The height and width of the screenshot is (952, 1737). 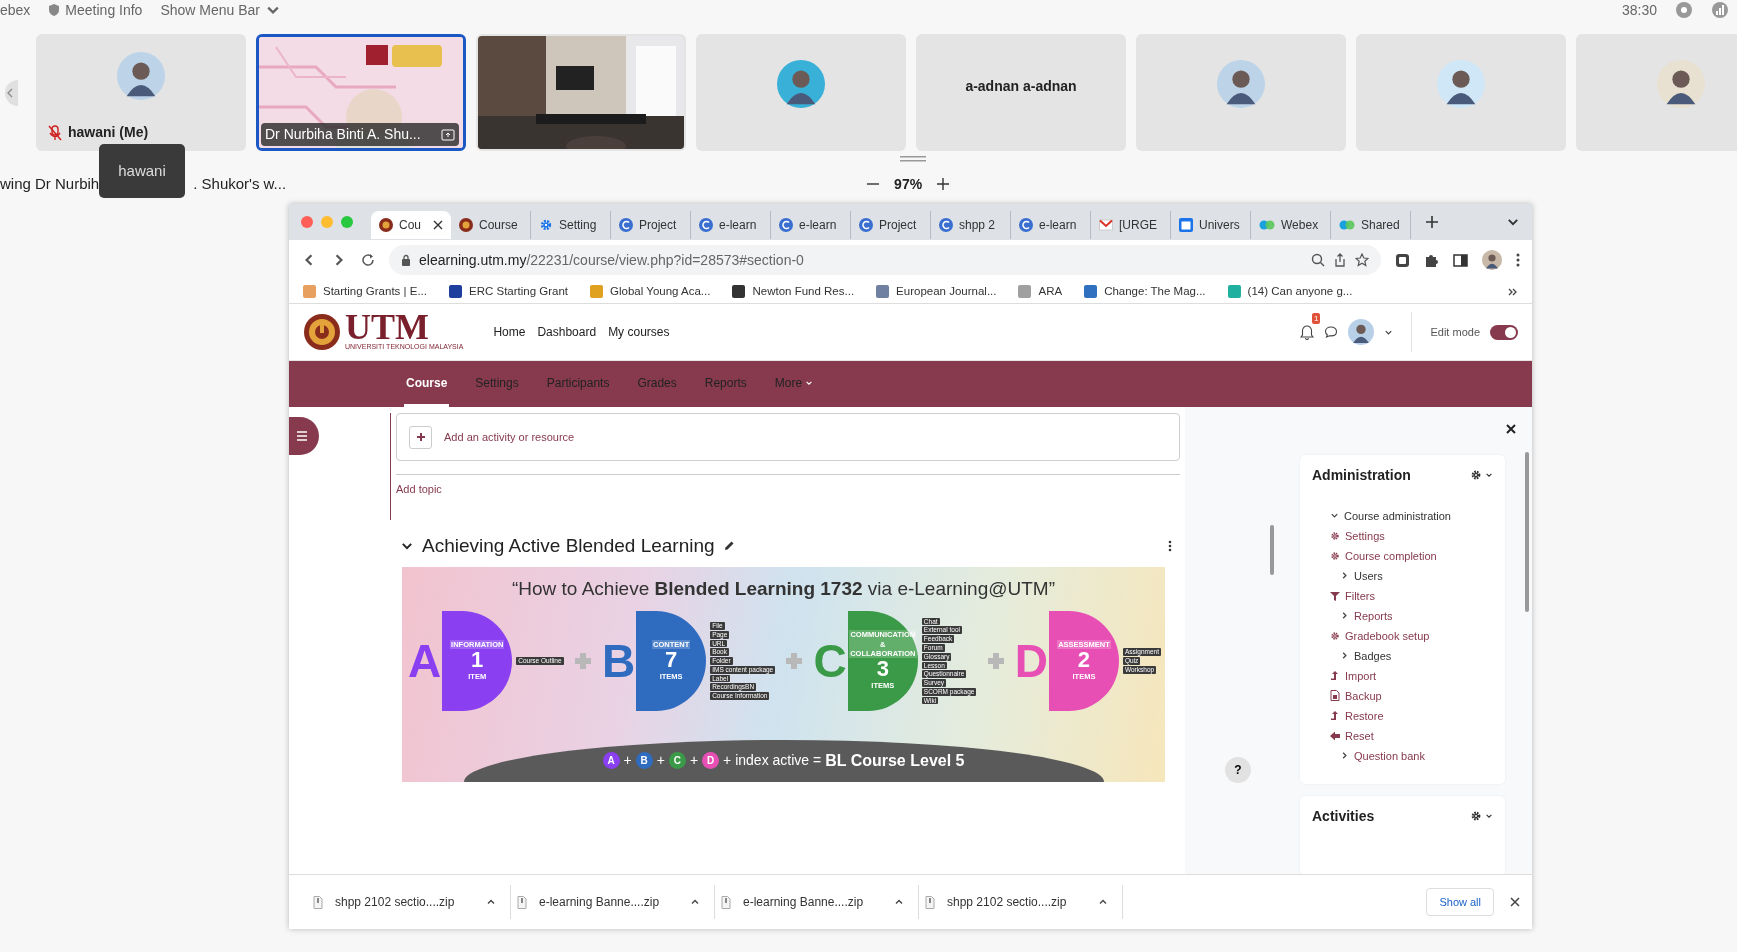 What do you see at coordinates (1031, 661) in the screenshot?
I see `banner-letter: D` at bounding box center [1031, 661].